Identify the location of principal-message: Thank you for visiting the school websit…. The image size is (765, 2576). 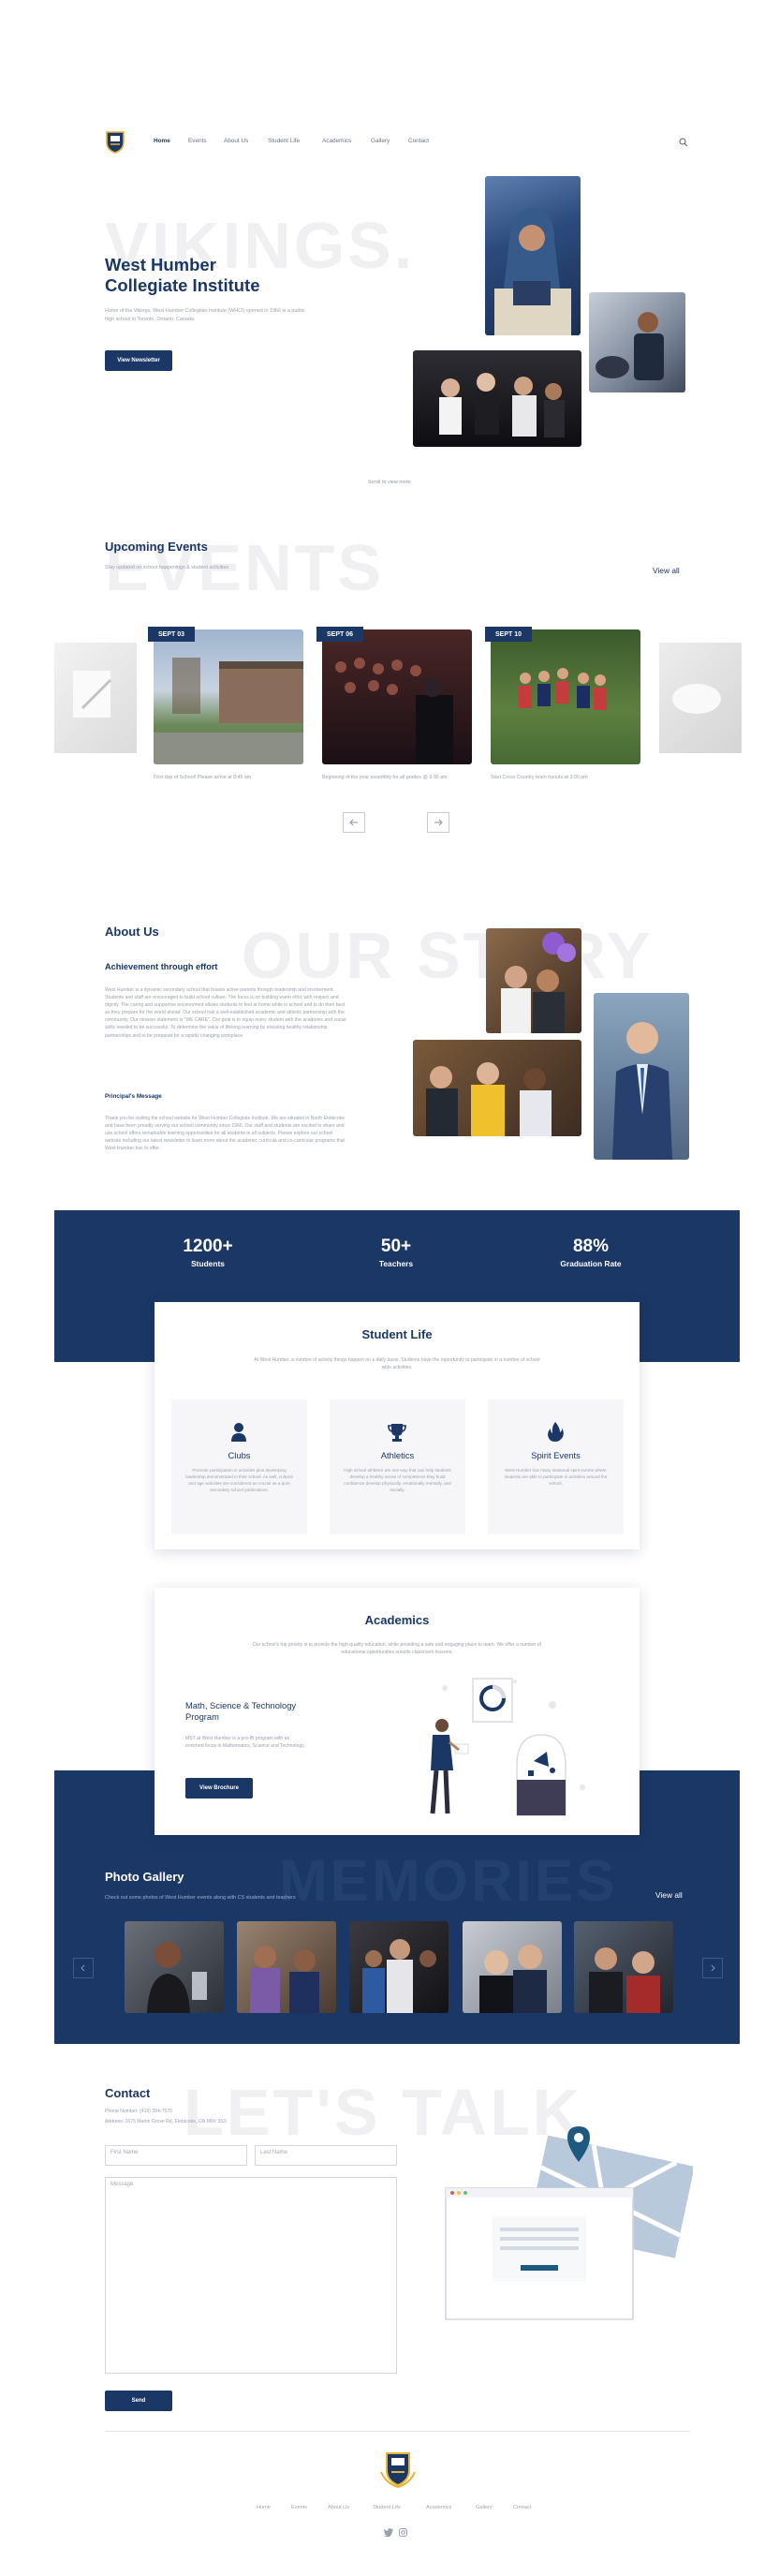
(225, 1134).